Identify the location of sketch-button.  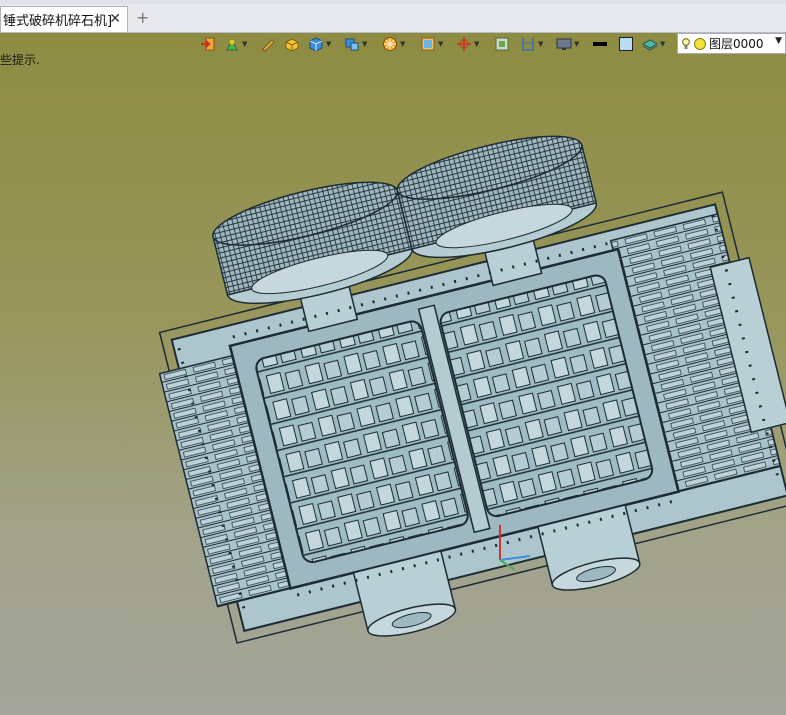
(268, 44).